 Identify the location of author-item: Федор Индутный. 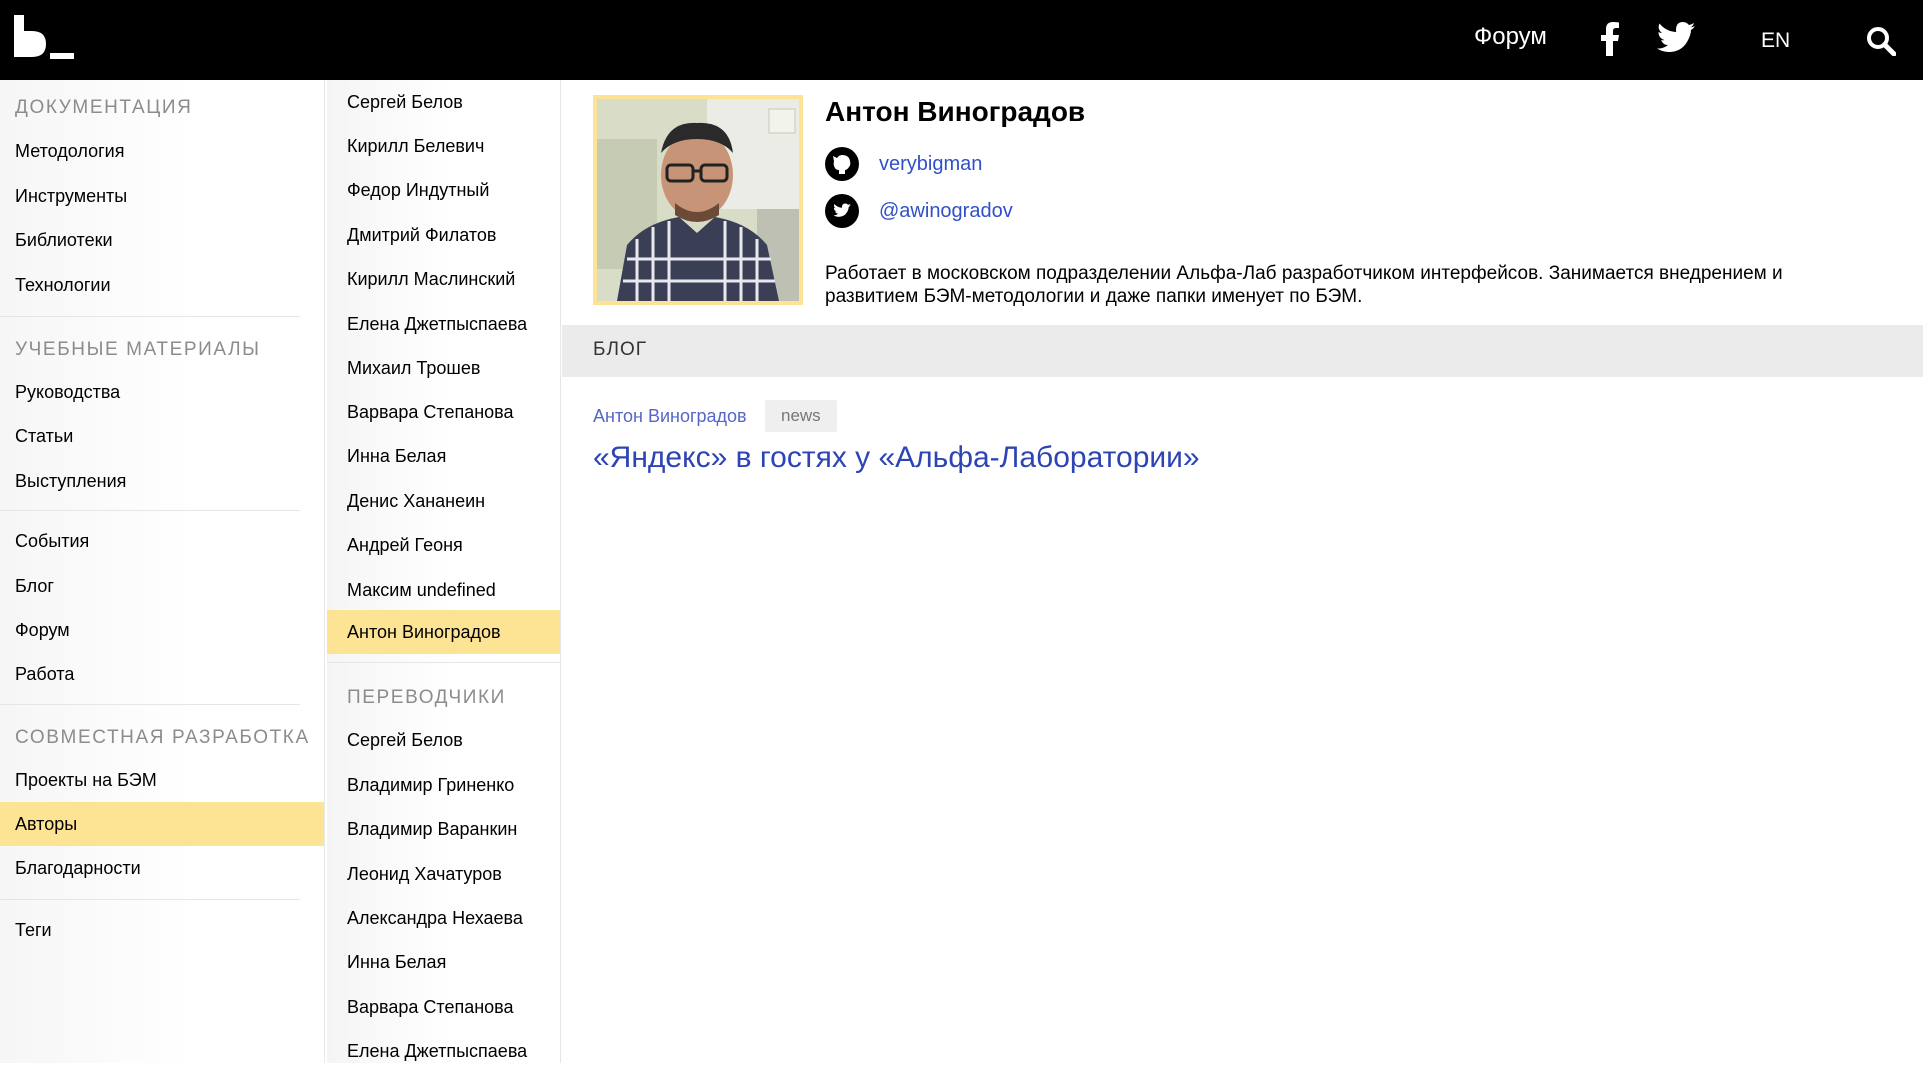
(443, 190).